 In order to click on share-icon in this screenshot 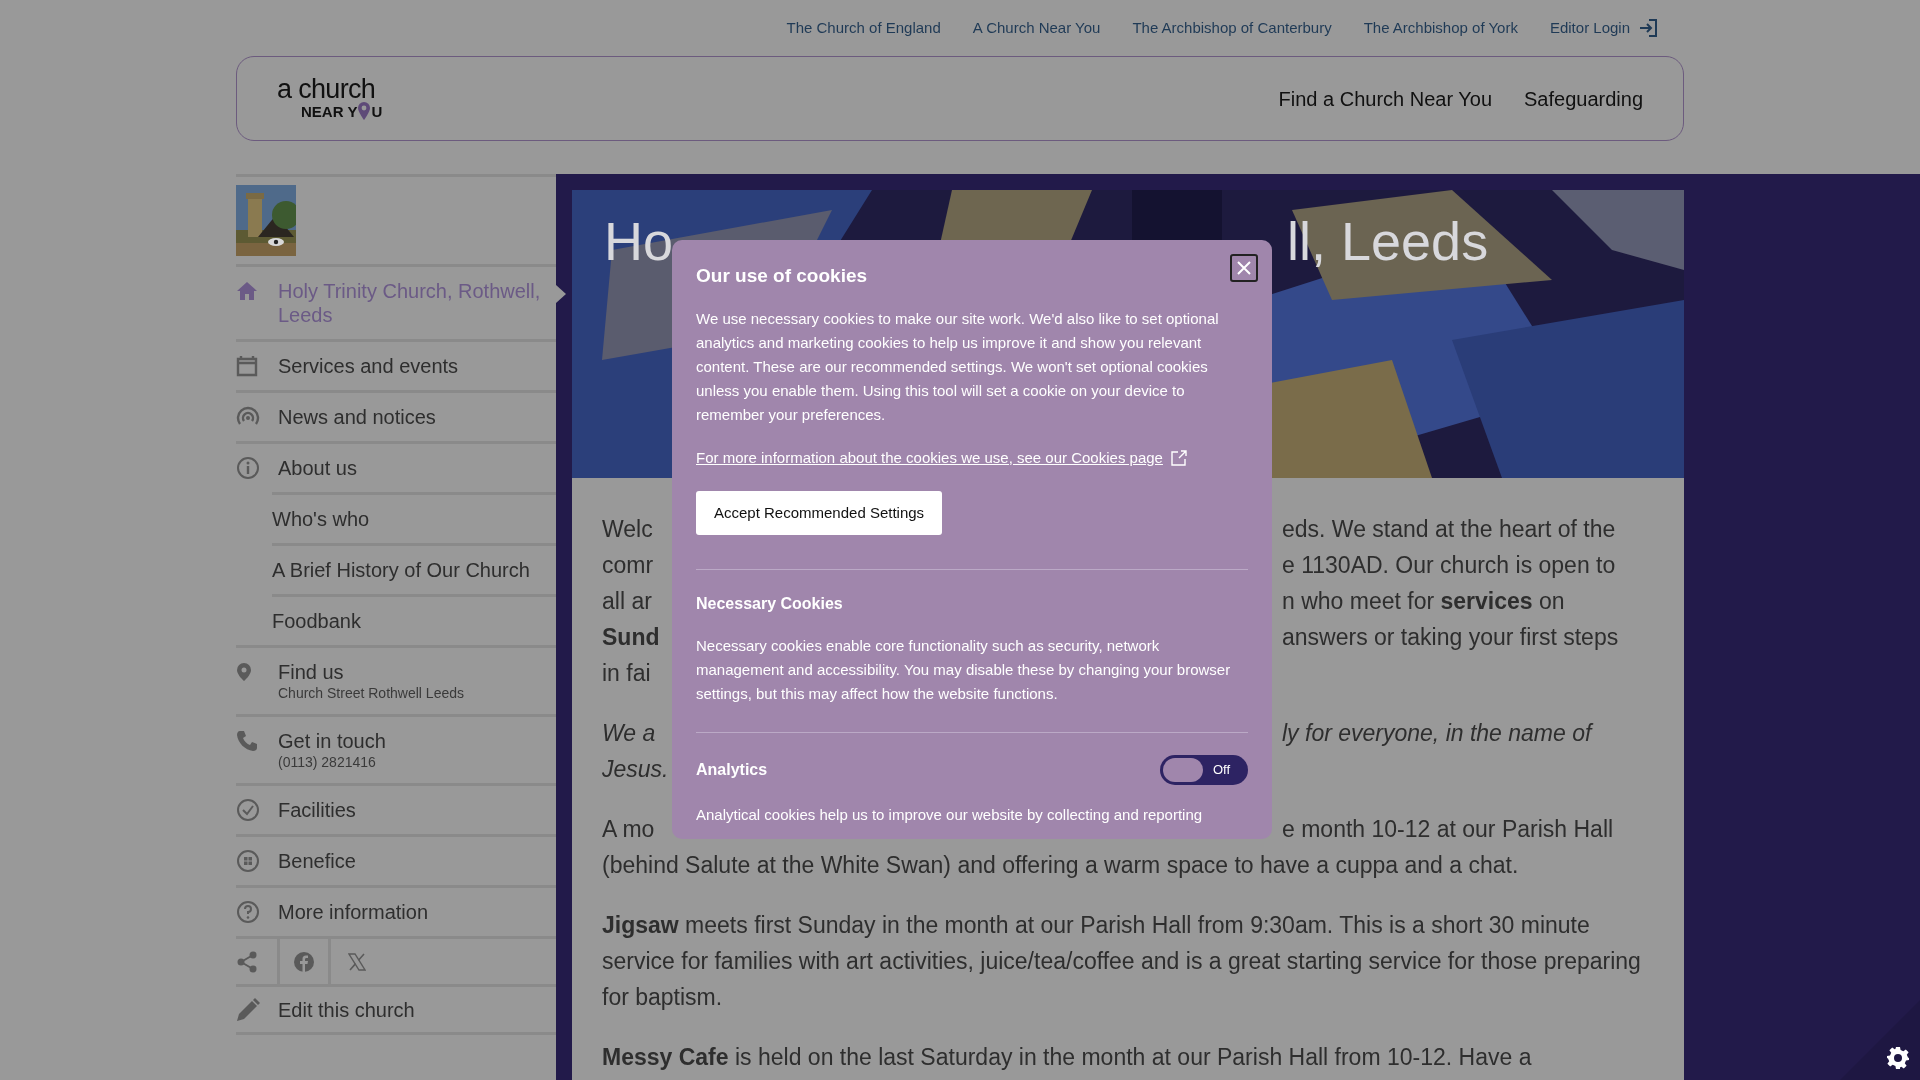, I will do `click(247, 961)`.